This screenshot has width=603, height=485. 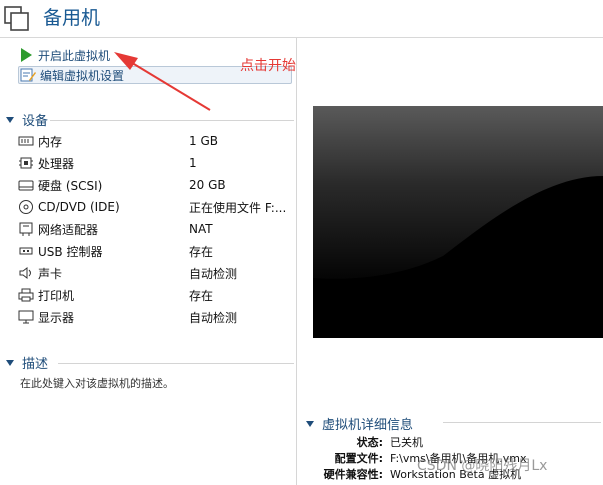 I want to click on vm-icon, so click(x=16, y=18).